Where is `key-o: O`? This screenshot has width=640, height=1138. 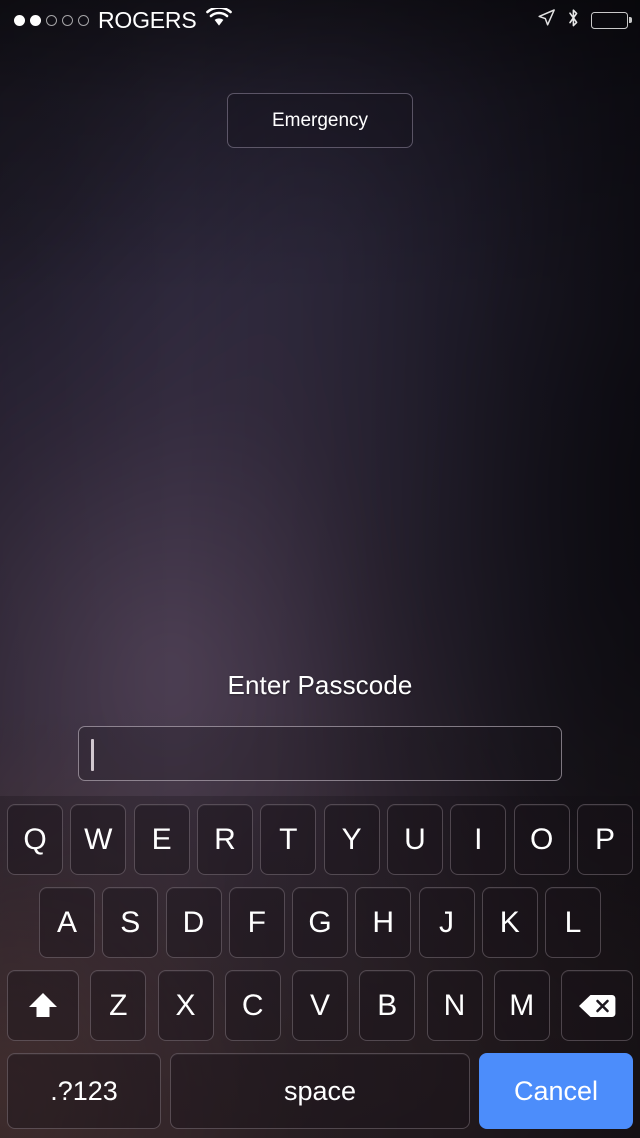
key-o: O is located at coordinates (541, 839).